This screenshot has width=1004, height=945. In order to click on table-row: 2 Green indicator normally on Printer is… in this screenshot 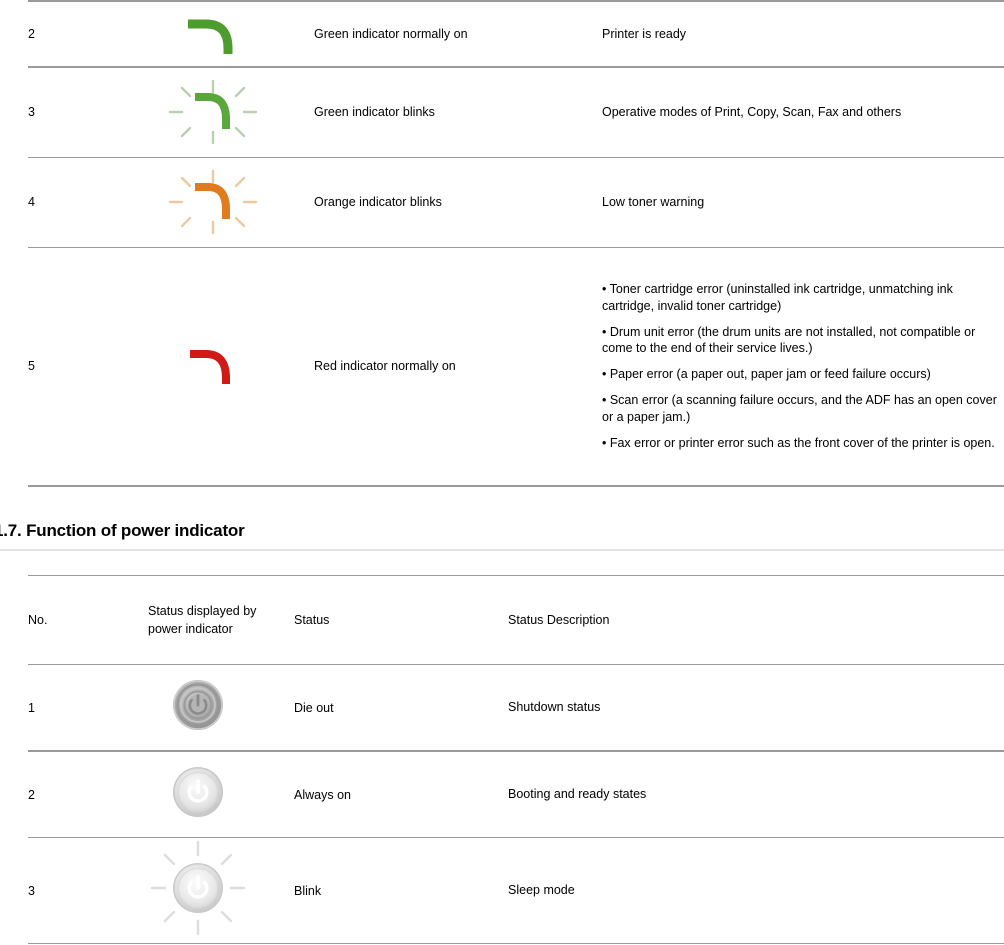, I will do `click(516, 34)`.